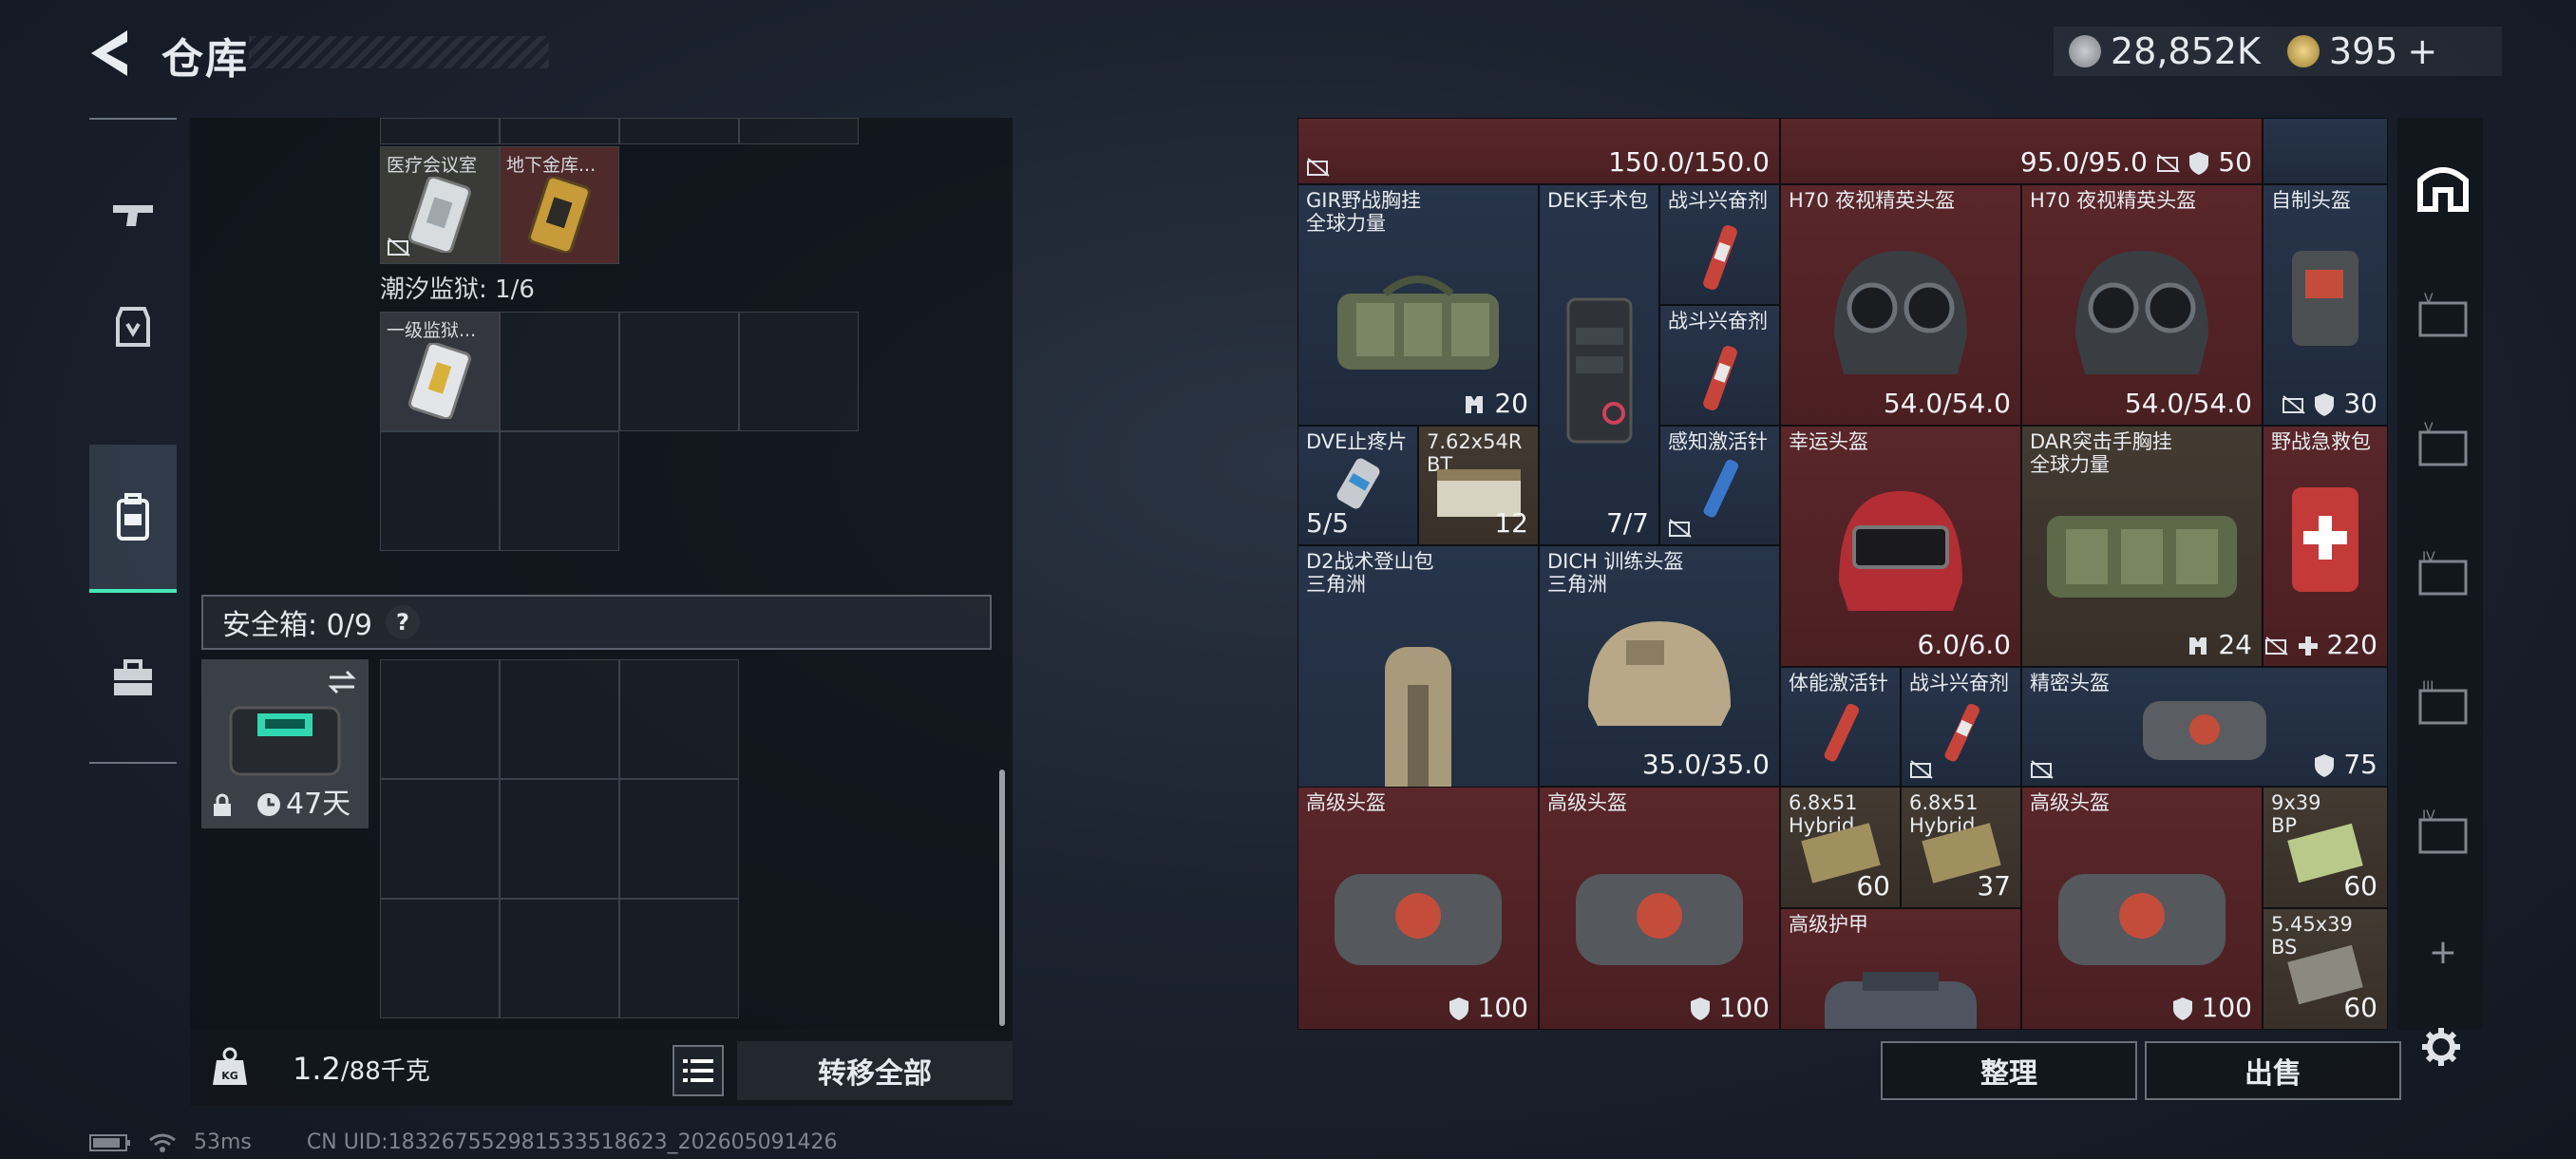  I want to click on storage-tab-4: III, so click(2443, 703).